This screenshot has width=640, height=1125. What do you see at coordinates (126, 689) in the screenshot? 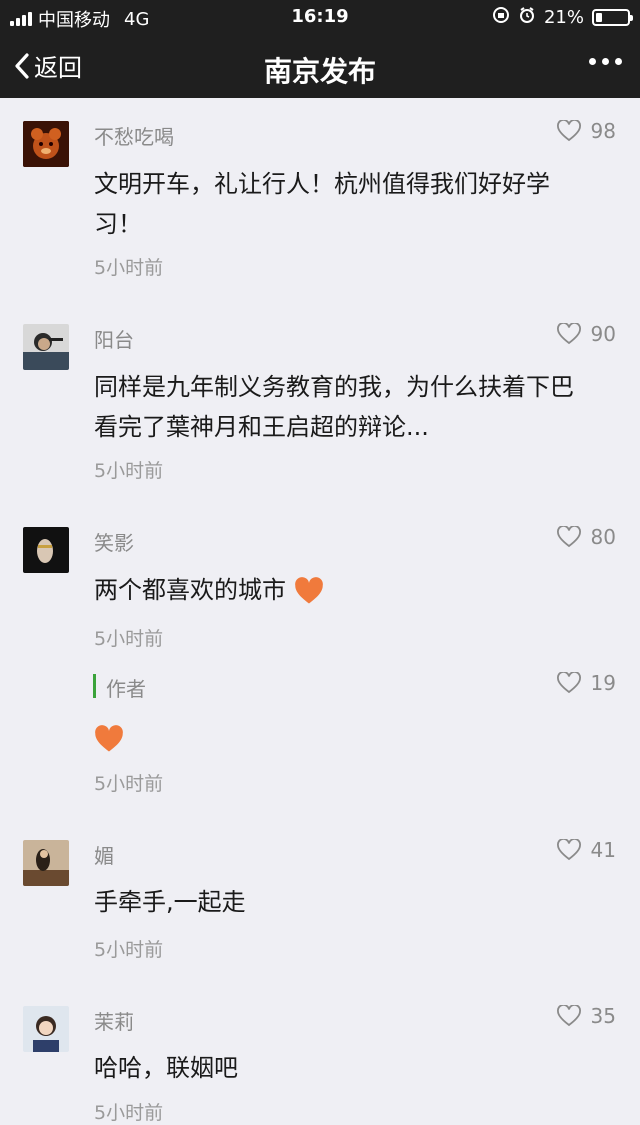
I see `author-reply-label: 作者` at bounding box center [126, 689].